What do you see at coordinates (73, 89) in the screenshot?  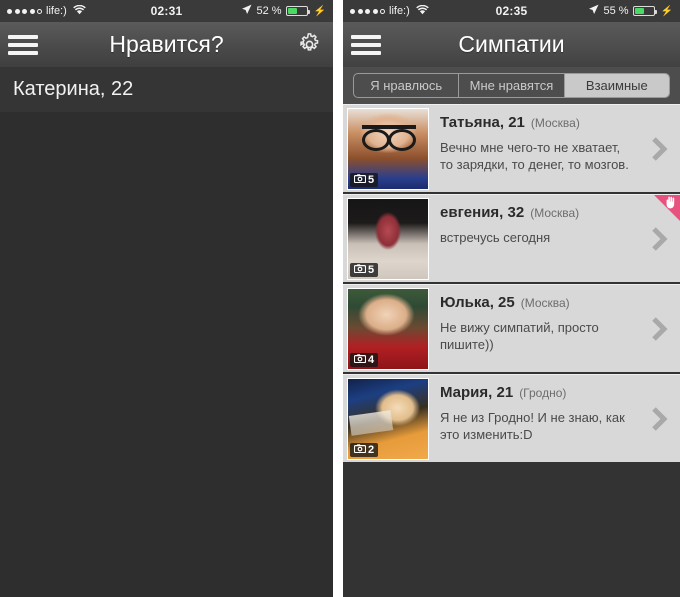 I see `profile-name-label: Катерина, 22` at bounding box center [73, 89].